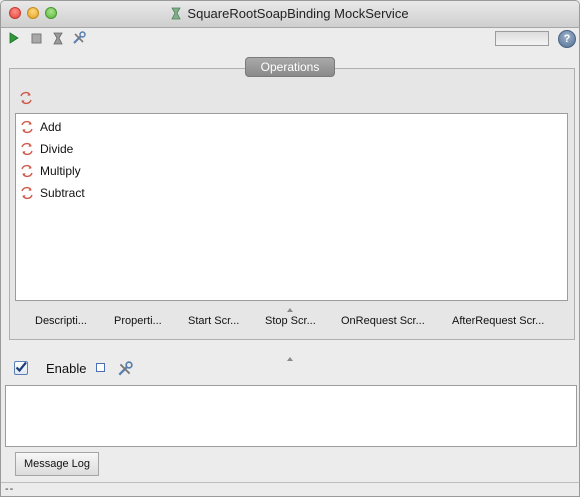 Image resolution: width=580 pixels, height=497 pixels. I want to click on tab-operations: Operations, so click(290, 67).